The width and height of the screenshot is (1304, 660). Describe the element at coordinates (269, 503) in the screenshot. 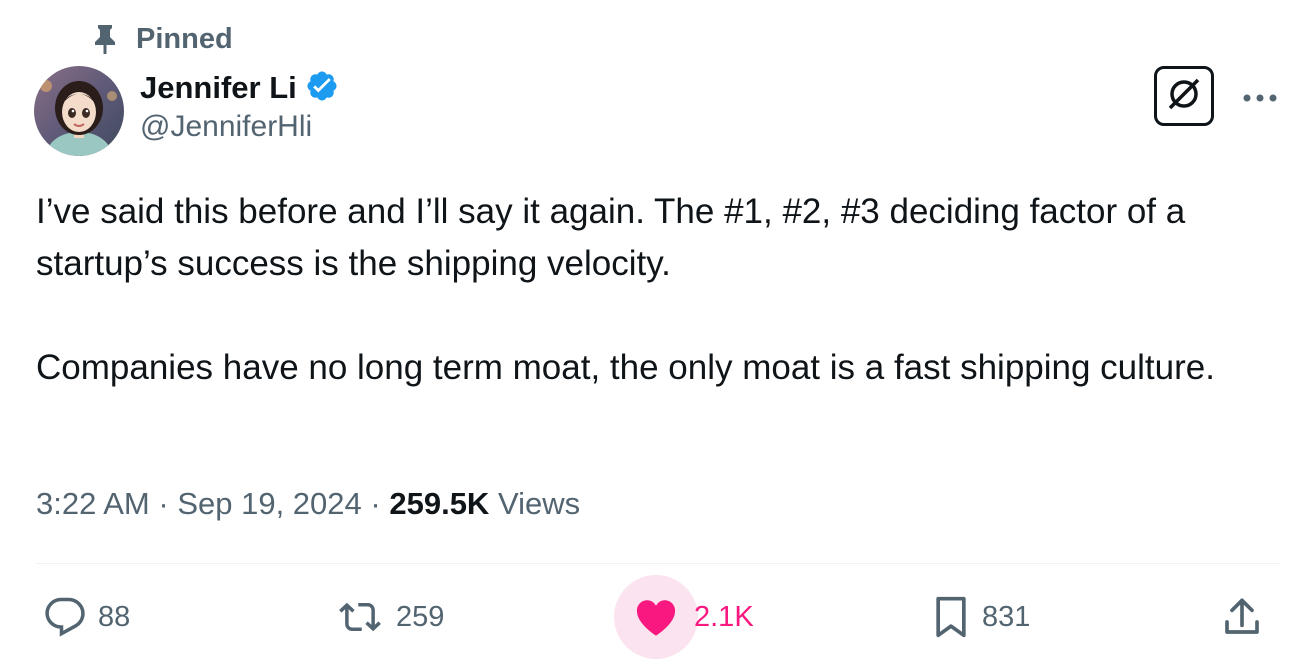

I see `tweet-date: Sep 19, 2024` at that location.